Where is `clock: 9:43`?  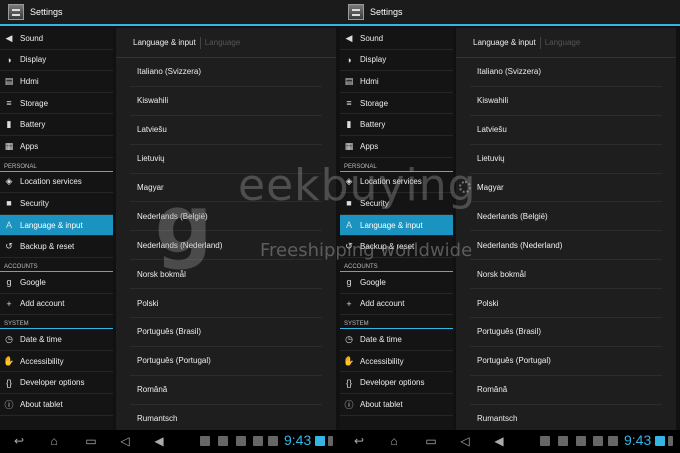 clock: 9:43 is located at coordinates (298, 440).